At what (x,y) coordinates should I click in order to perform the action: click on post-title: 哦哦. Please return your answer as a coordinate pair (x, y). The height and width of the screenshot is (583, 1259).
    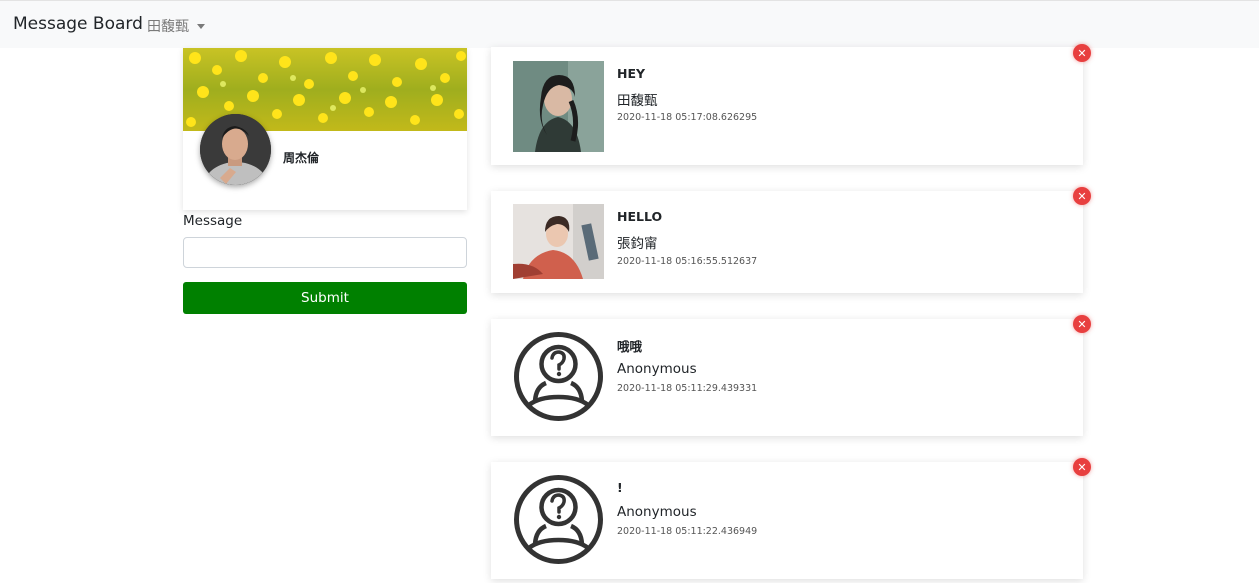
    Looking at the image, I should click on (630, 346).